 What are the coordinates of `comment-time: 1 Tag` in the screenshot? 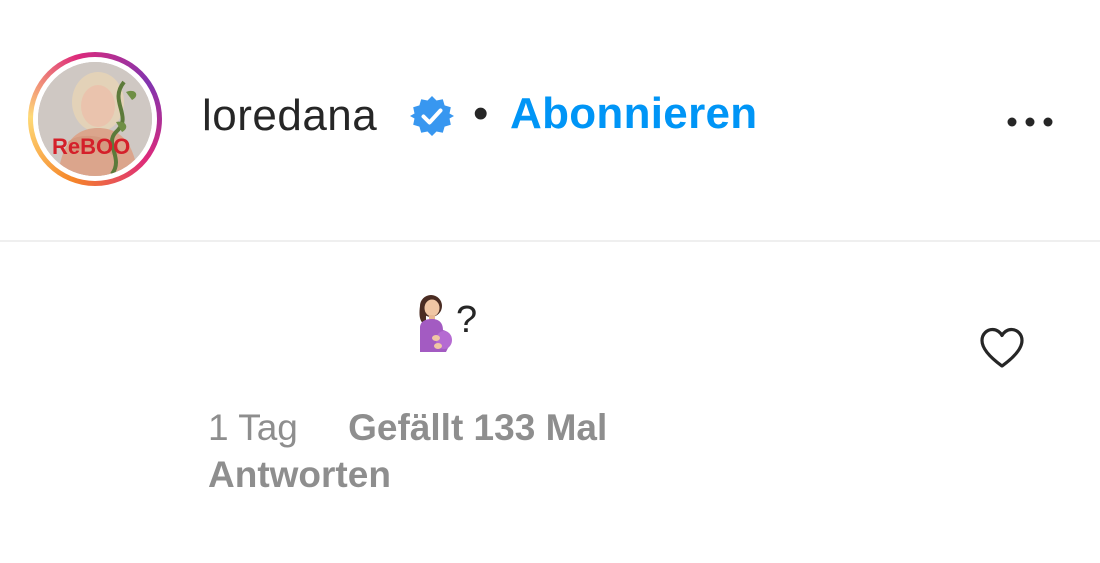 It's located at (253, 428).